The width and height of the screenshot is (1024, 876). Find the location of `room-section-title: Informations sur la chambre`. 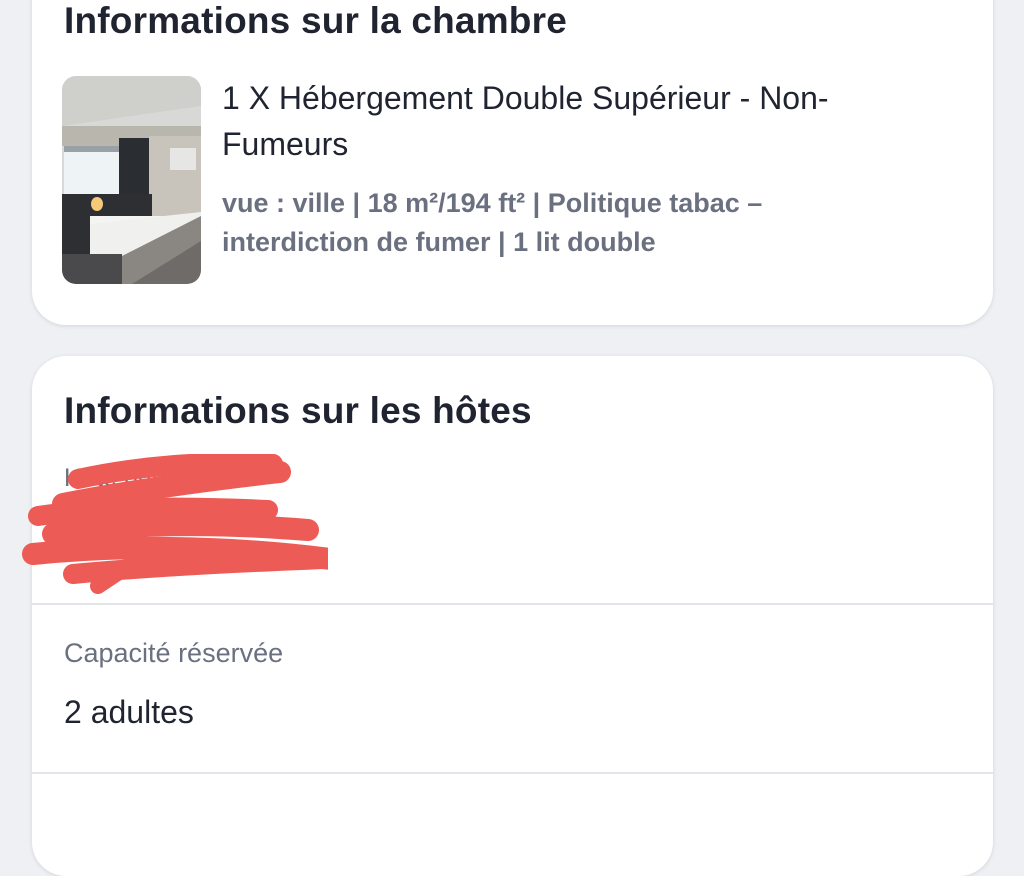

room-section-title: Informations sur la chambre is located at coordinates (315, 20).